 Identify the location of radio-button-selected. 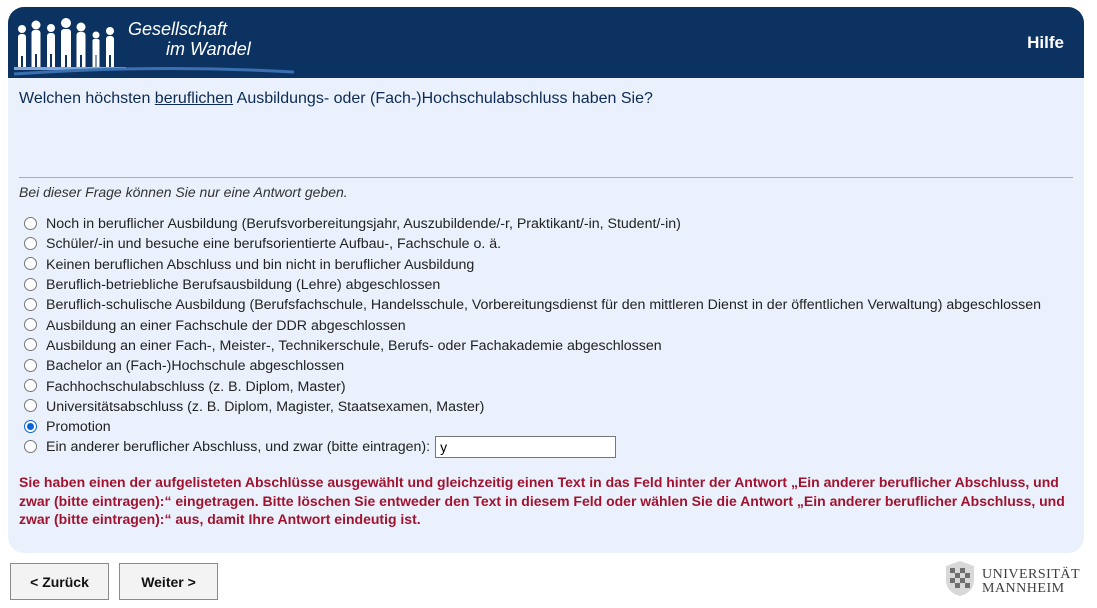
(30, 426).